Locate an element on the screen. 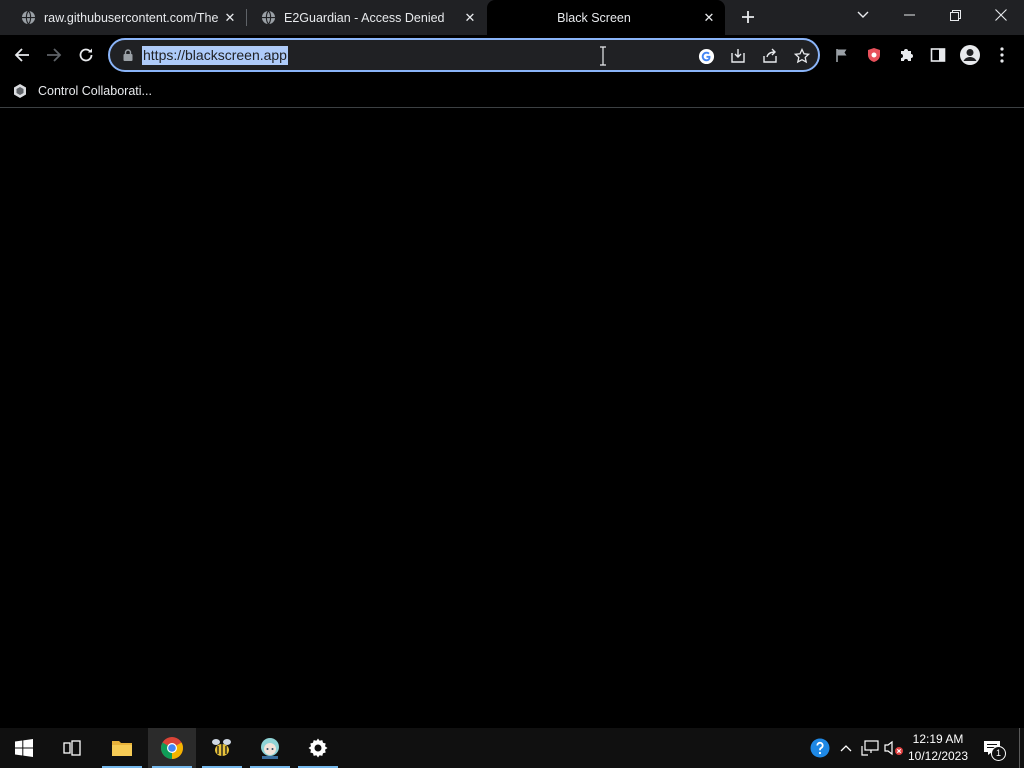 This screenshot has height=768, width=1024. bee-app-icon is located at coordinates (221, 747).